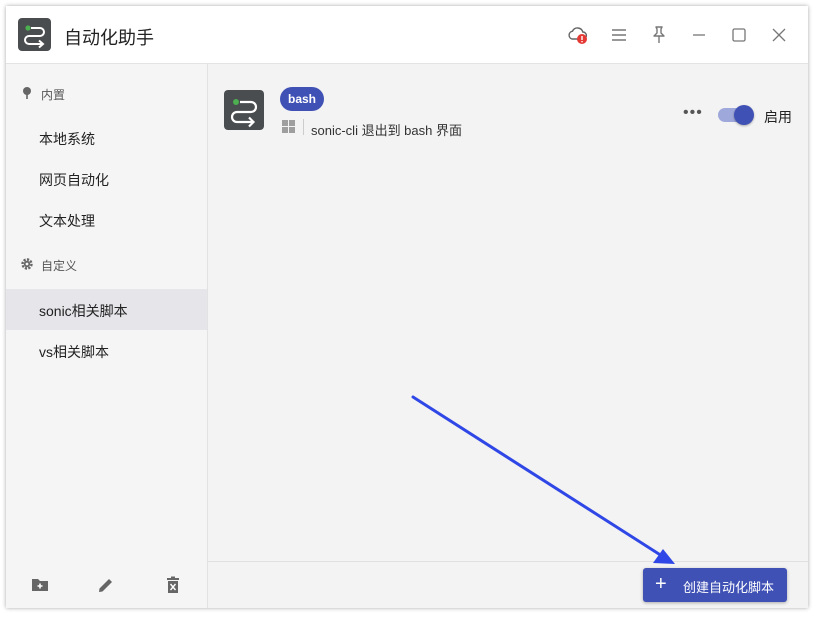 This screenshot has height=618, width=817. What do you see at coordinates (288, 126) in the screenshot?
I see `windows-icon` at bounding box center [288, 126].